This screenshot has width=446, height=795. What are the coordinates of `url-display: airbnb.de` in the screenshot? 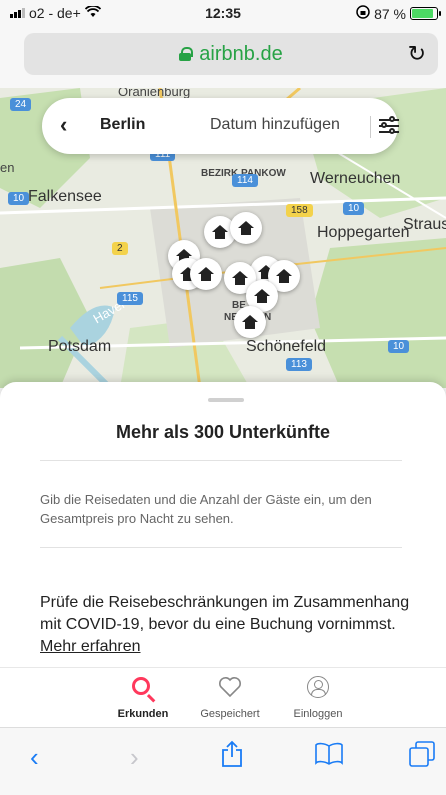 It's located at (231, 54).